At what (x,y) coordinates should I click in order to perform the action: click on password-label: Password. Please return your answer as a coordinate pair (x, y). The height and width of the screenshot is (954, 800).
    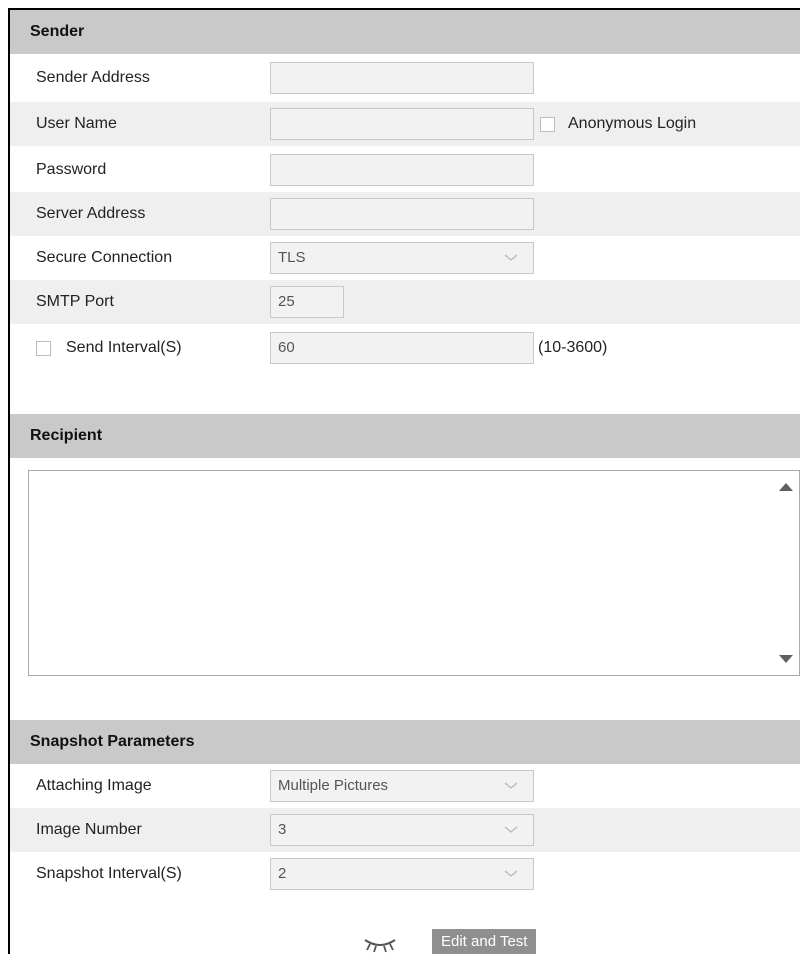
    Looking at the image, I should click on (71, 169).